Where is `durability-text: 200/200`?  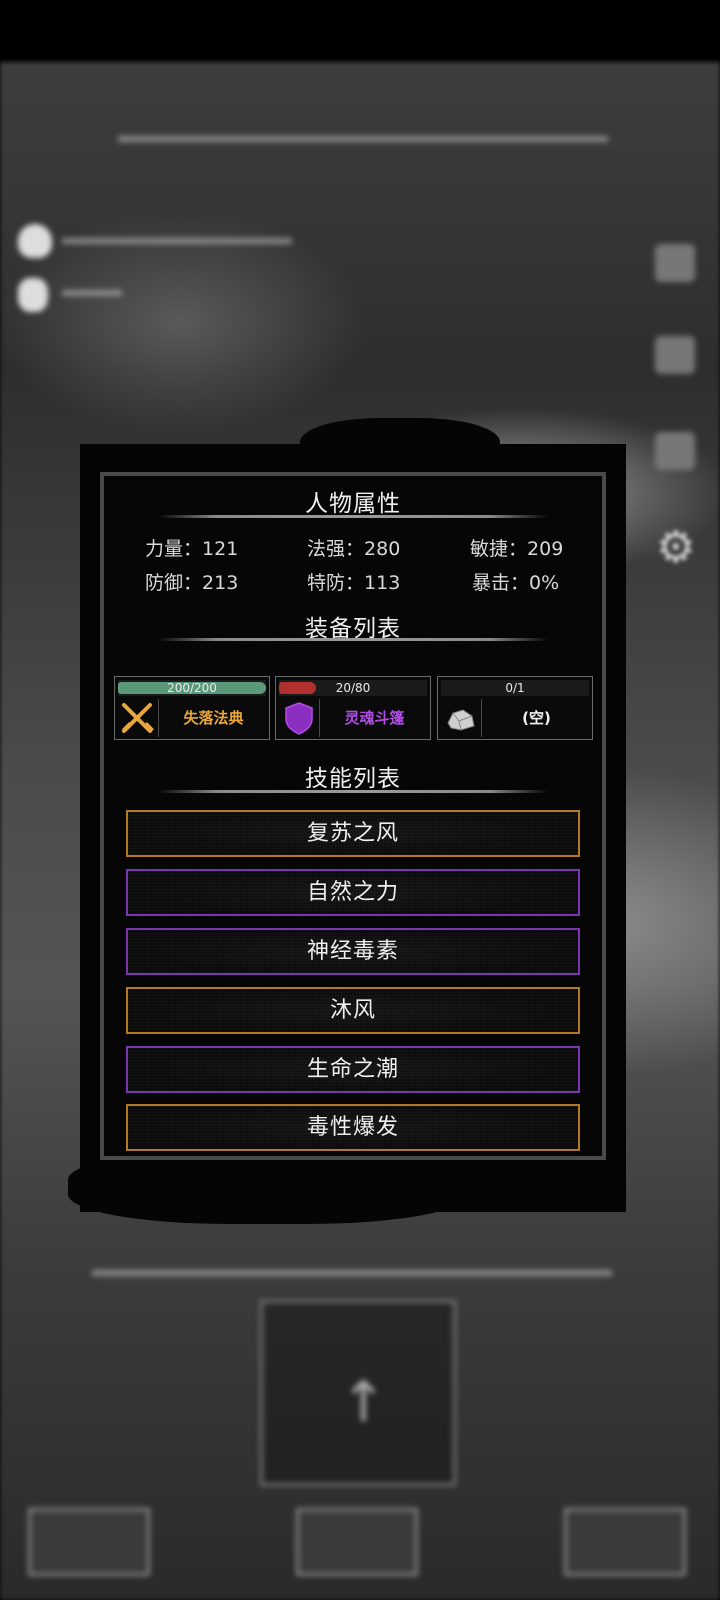 durability-text: 200/200 is located at coordinates (192, 688).